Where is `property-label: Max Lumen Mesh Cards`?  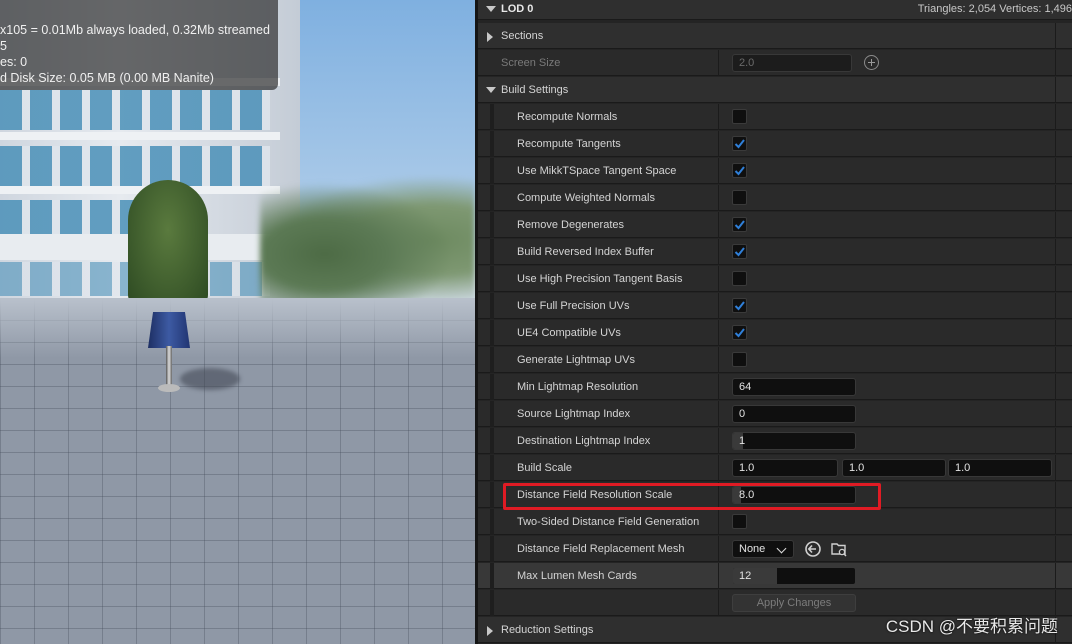 property-label: Max Lumen Mesh Cards is located at coordinates (577, 576).